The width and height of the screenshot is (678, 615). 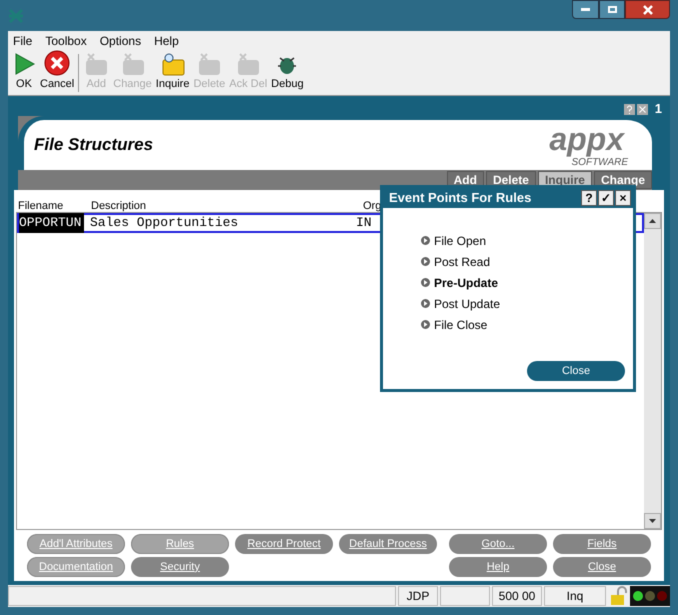 I want to click on action-button: Default Process, so click(x=388, y=544).